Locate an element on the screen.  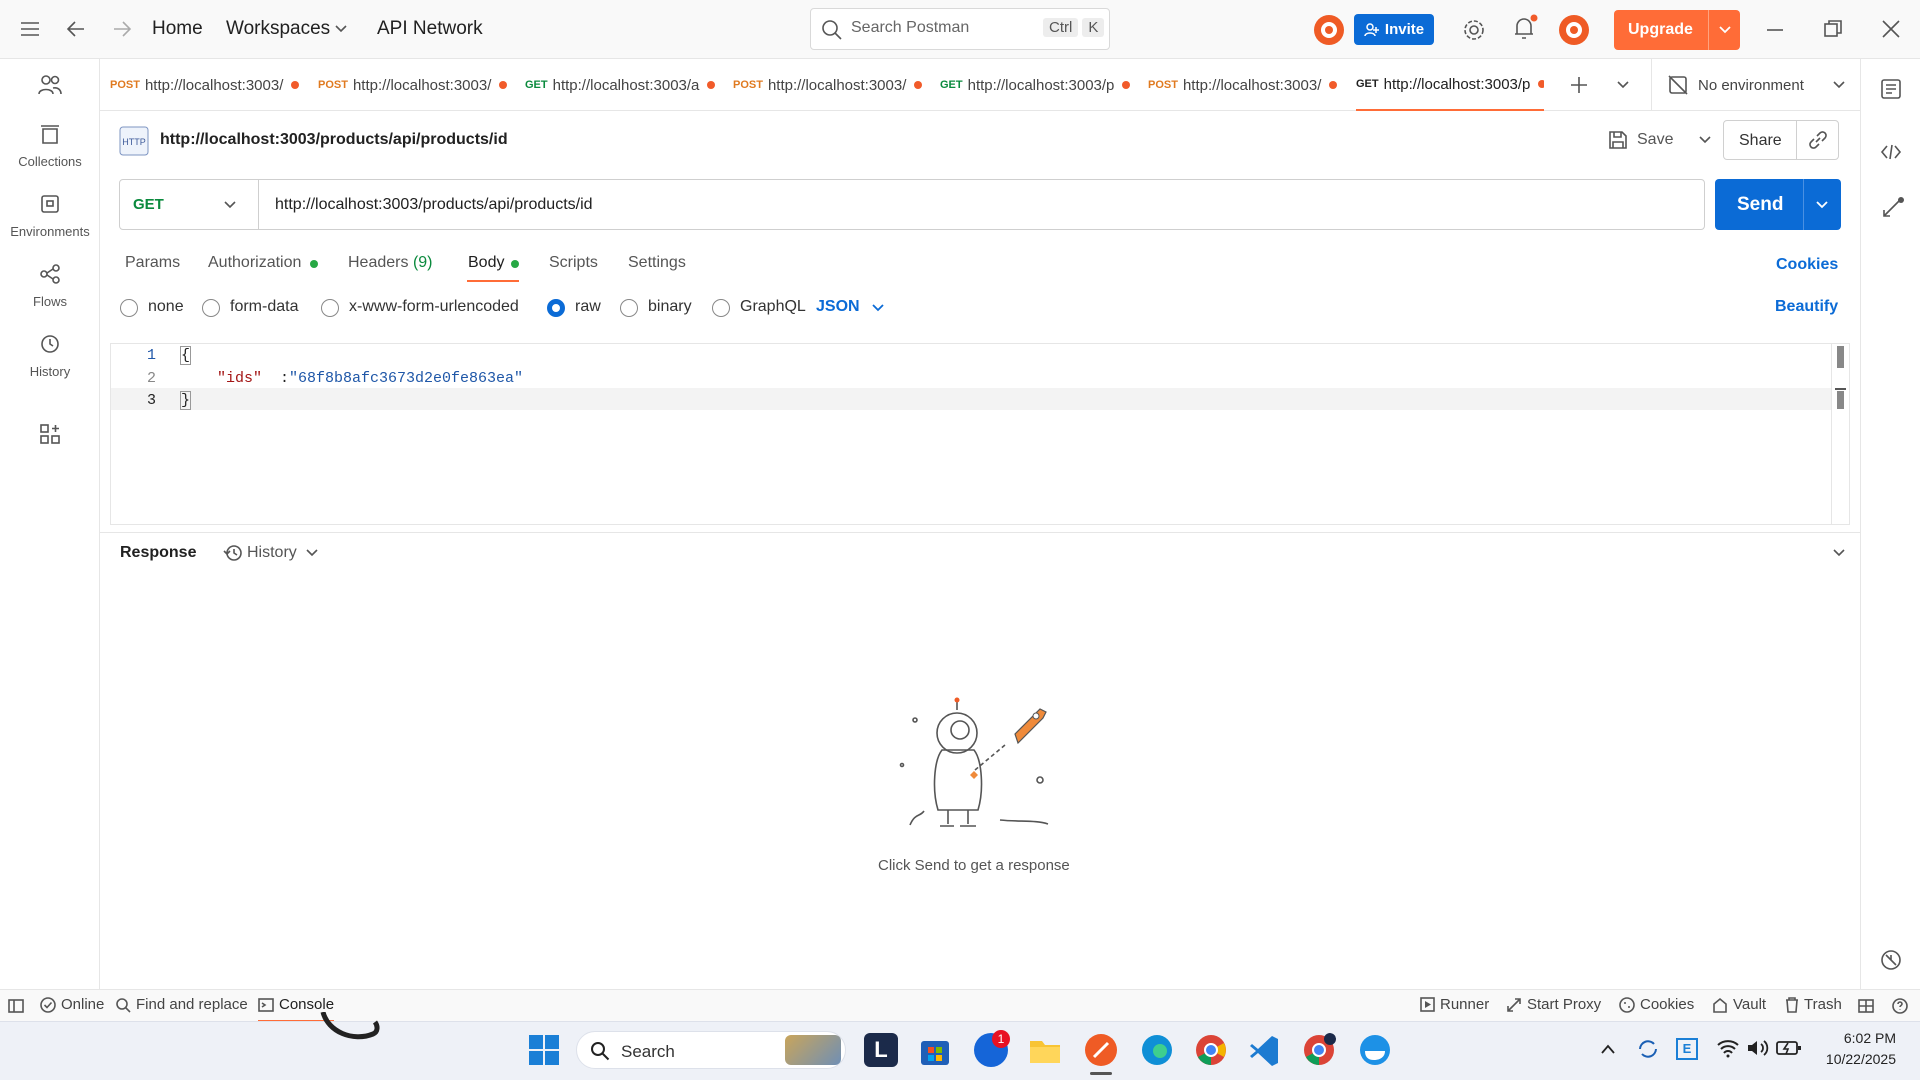
tab-body: Body is located at coordinates (486, 263).